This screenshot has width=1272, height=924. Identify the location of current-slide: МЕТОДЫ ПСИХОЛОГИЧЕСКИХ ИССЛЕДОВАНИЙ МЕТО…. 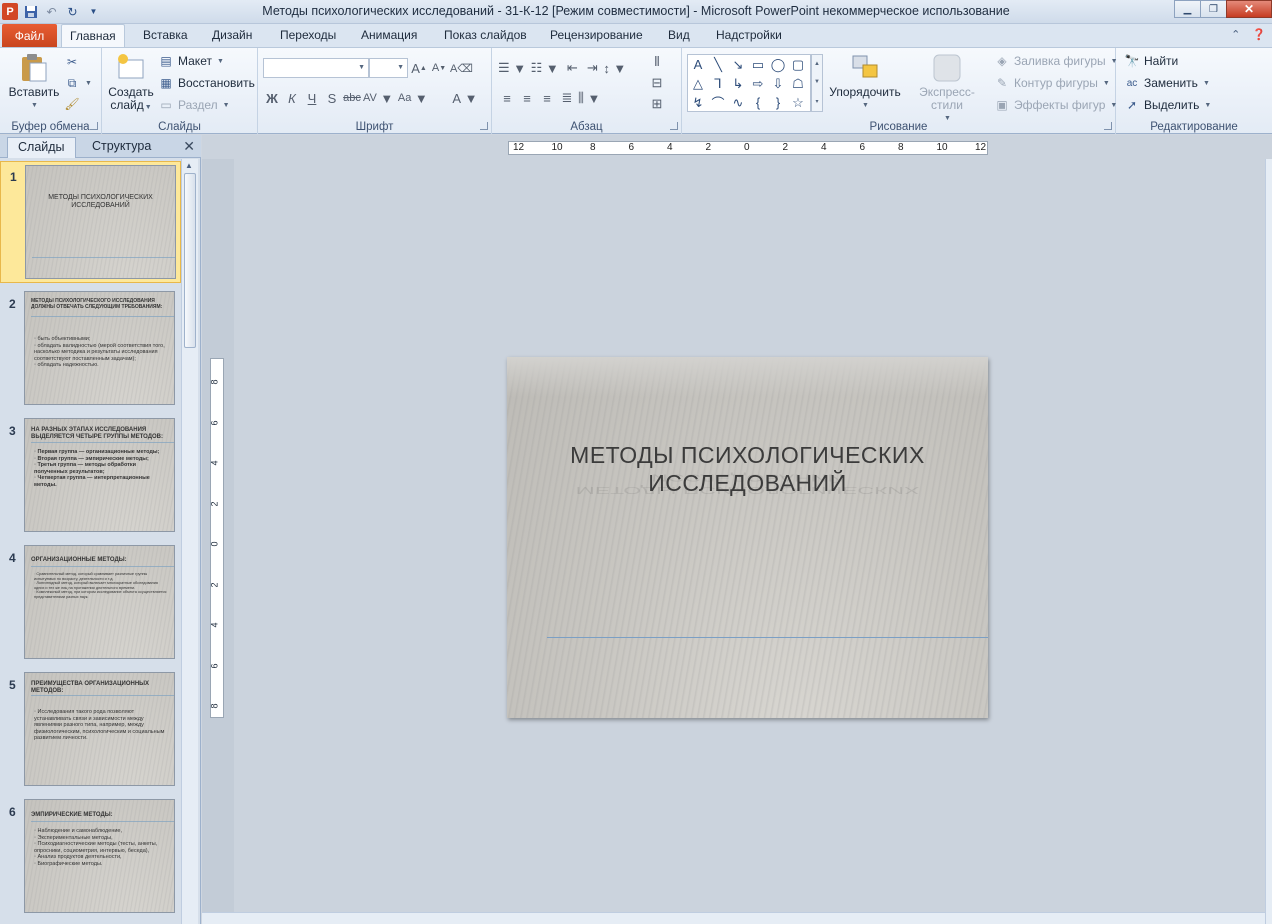
(747, 537).